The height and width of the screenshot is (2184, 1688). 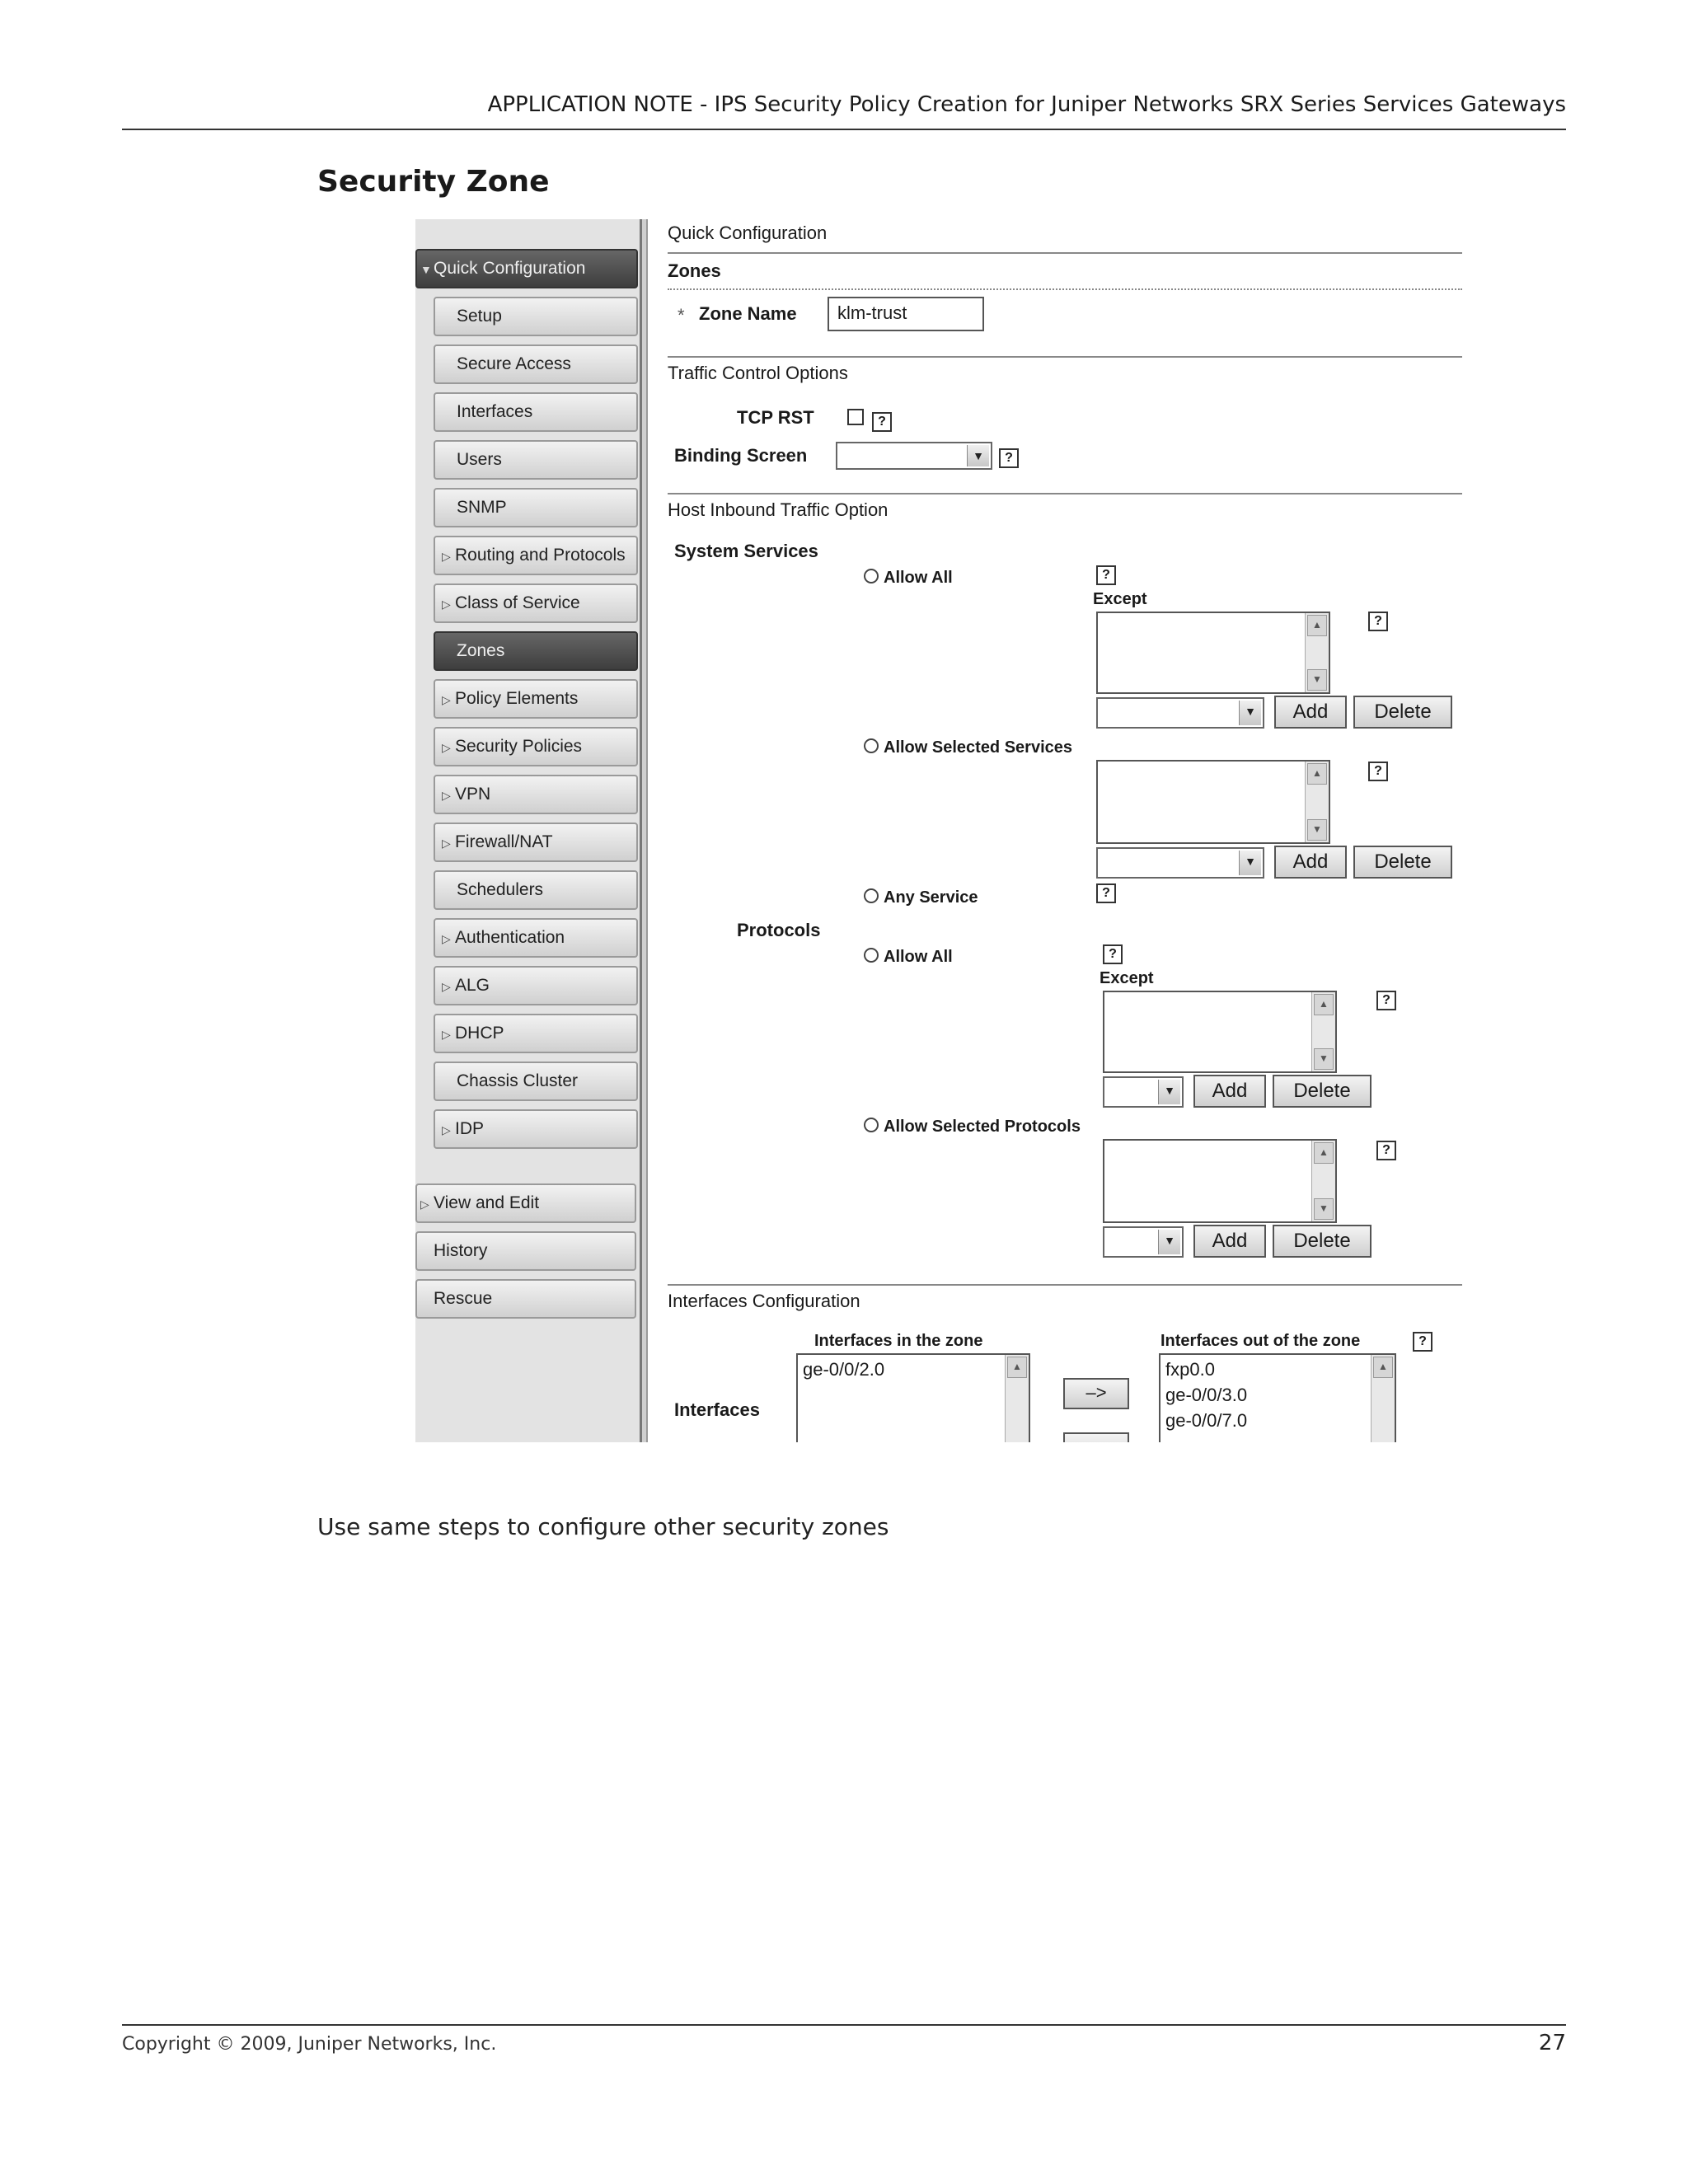 I want to click on system-services-label: System Services, so click(x=746, y=551).